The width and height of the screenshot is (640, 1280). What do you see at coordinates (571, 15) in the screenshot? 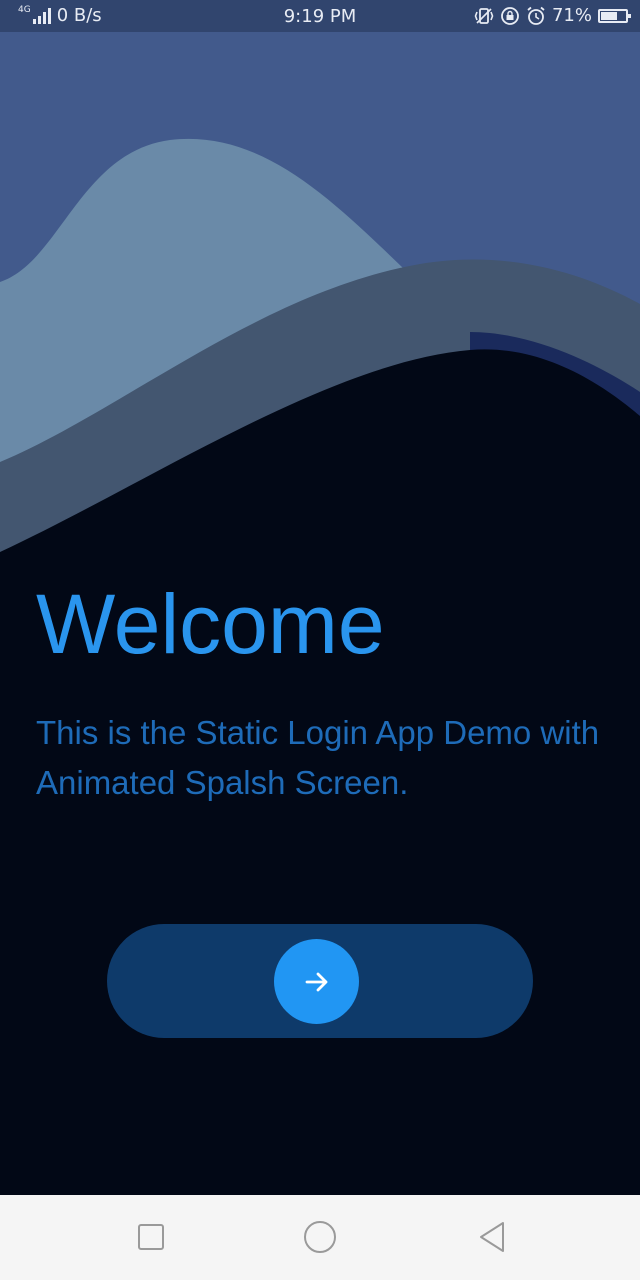
I see `battery-percent: 71%` at bounding box center [571, 15].